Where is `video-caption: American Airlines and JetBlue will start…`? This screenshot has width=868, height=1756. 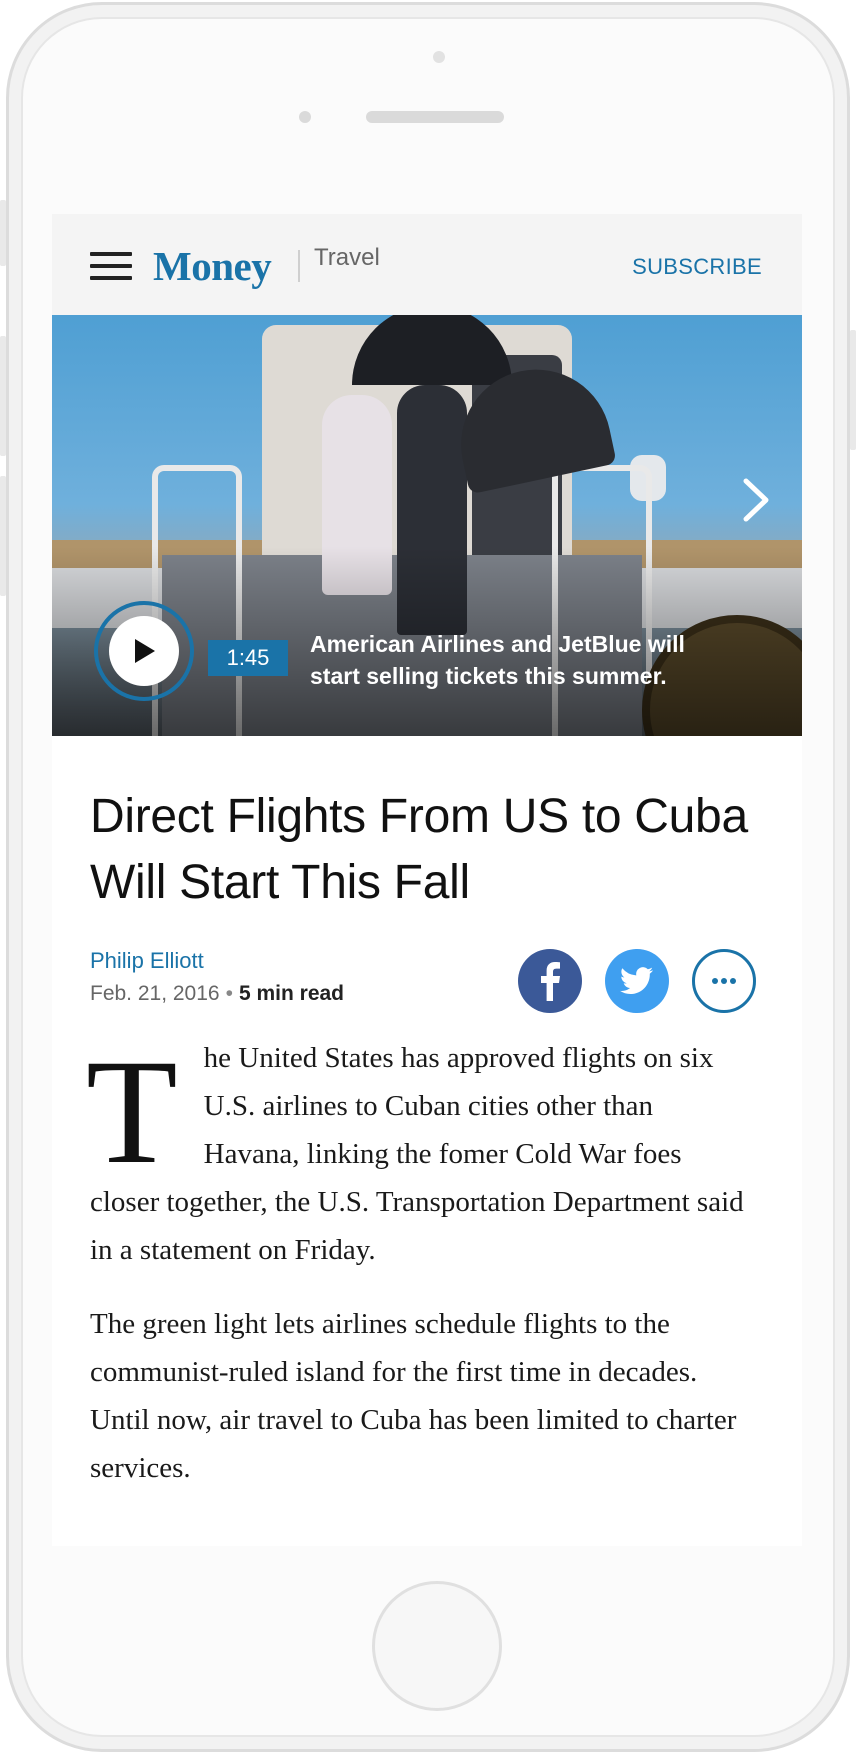 video-caption: American Airlines and JetBlue will start… is located at coordinates (497, 660).